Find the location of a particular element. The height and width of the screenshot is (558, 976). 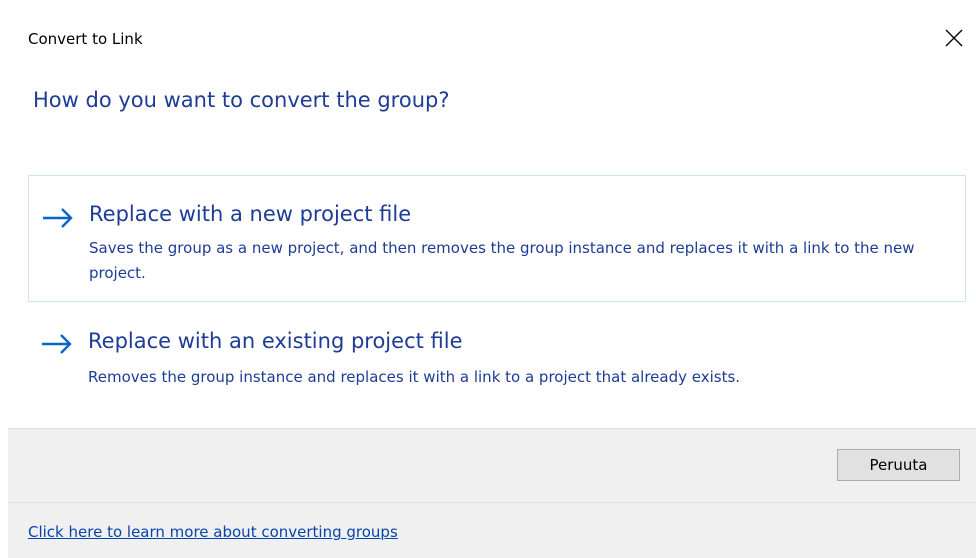

close-button is located at coordinates (954, 38).